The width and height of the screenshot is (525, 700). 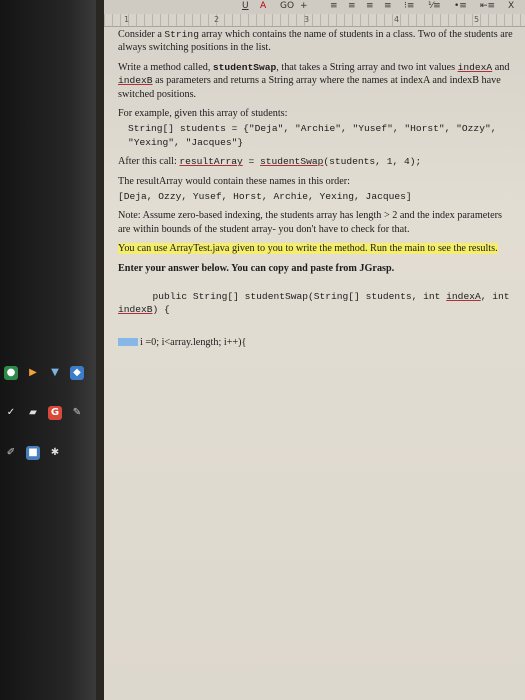 What do you see at coordinates (128, 342) in the screenshot?
I see `text-cursor` at bounding box center [128, 342].